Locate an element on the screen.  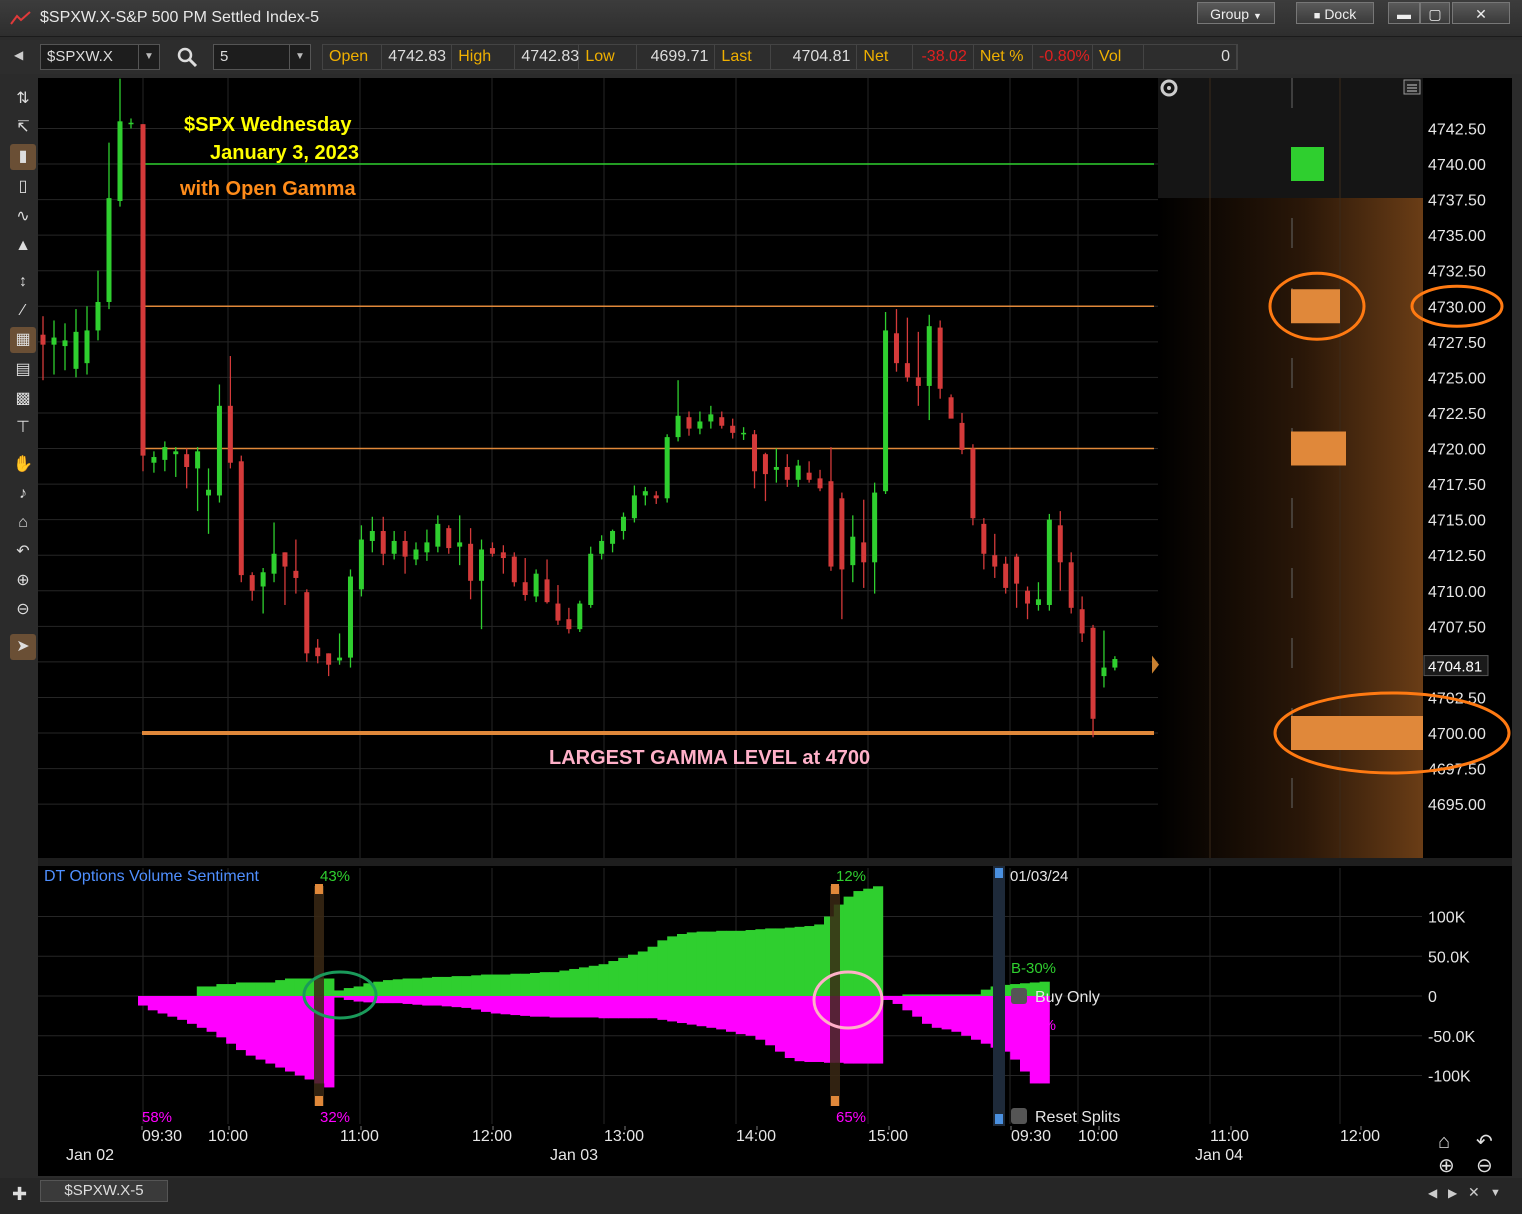
maximize-icon: ▢ is located at coordinates (1435, 14).